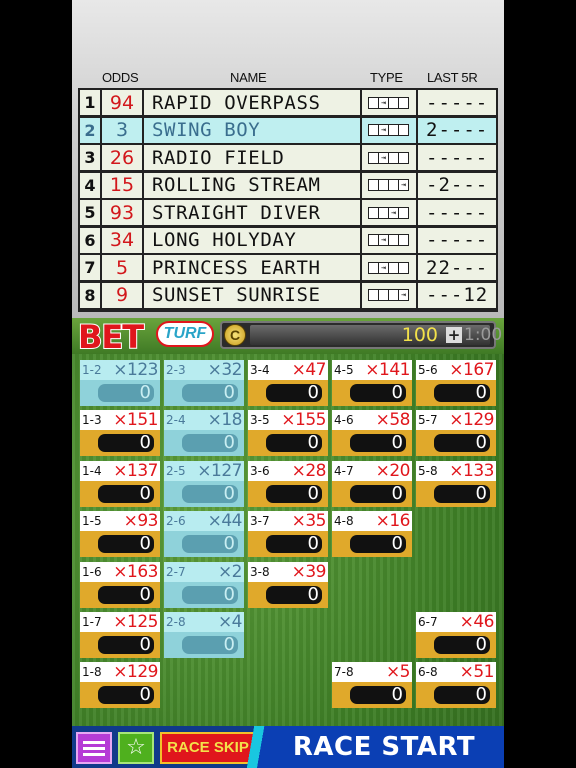 The height and width of the screenshot is (768, 576). I want to click on horse-row: 1 94 RAPID OVERPASS ⇥ -----, so click(288, 102).